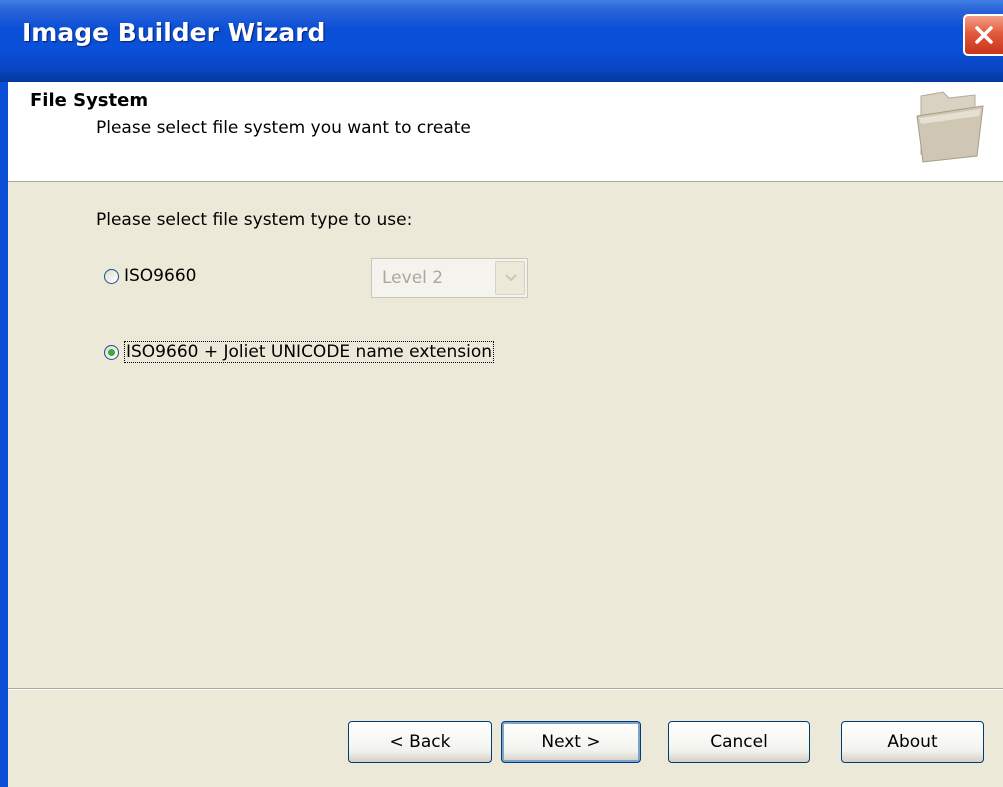 Image resolution: width=1003 pixels, height=787 pixels. I want to click on window-title: Image Builder Wizard, so click(174, 32).